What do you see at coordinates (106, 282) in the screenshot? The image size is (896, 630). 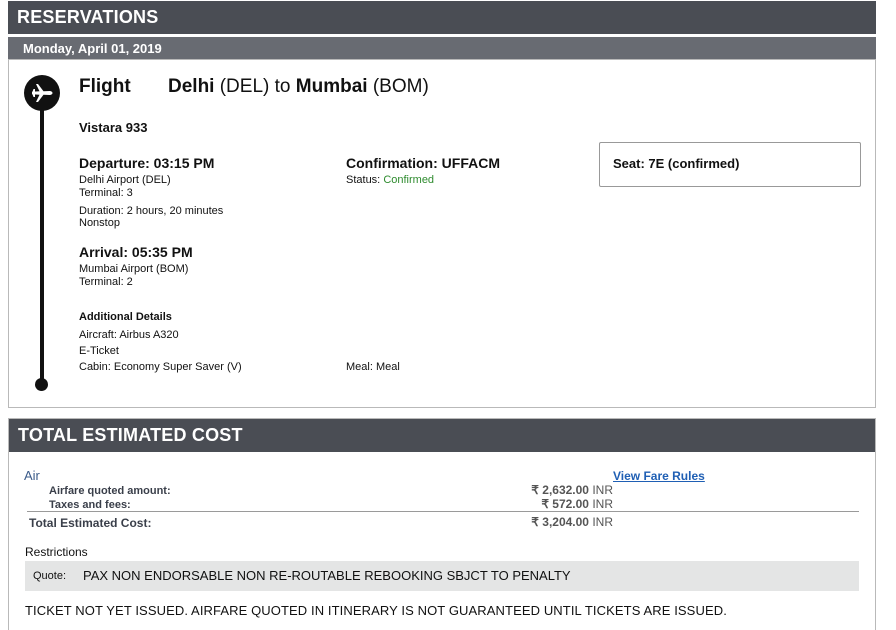 I see `arrival-terminal: Terminal: 2` at bounding box center [106, 282].